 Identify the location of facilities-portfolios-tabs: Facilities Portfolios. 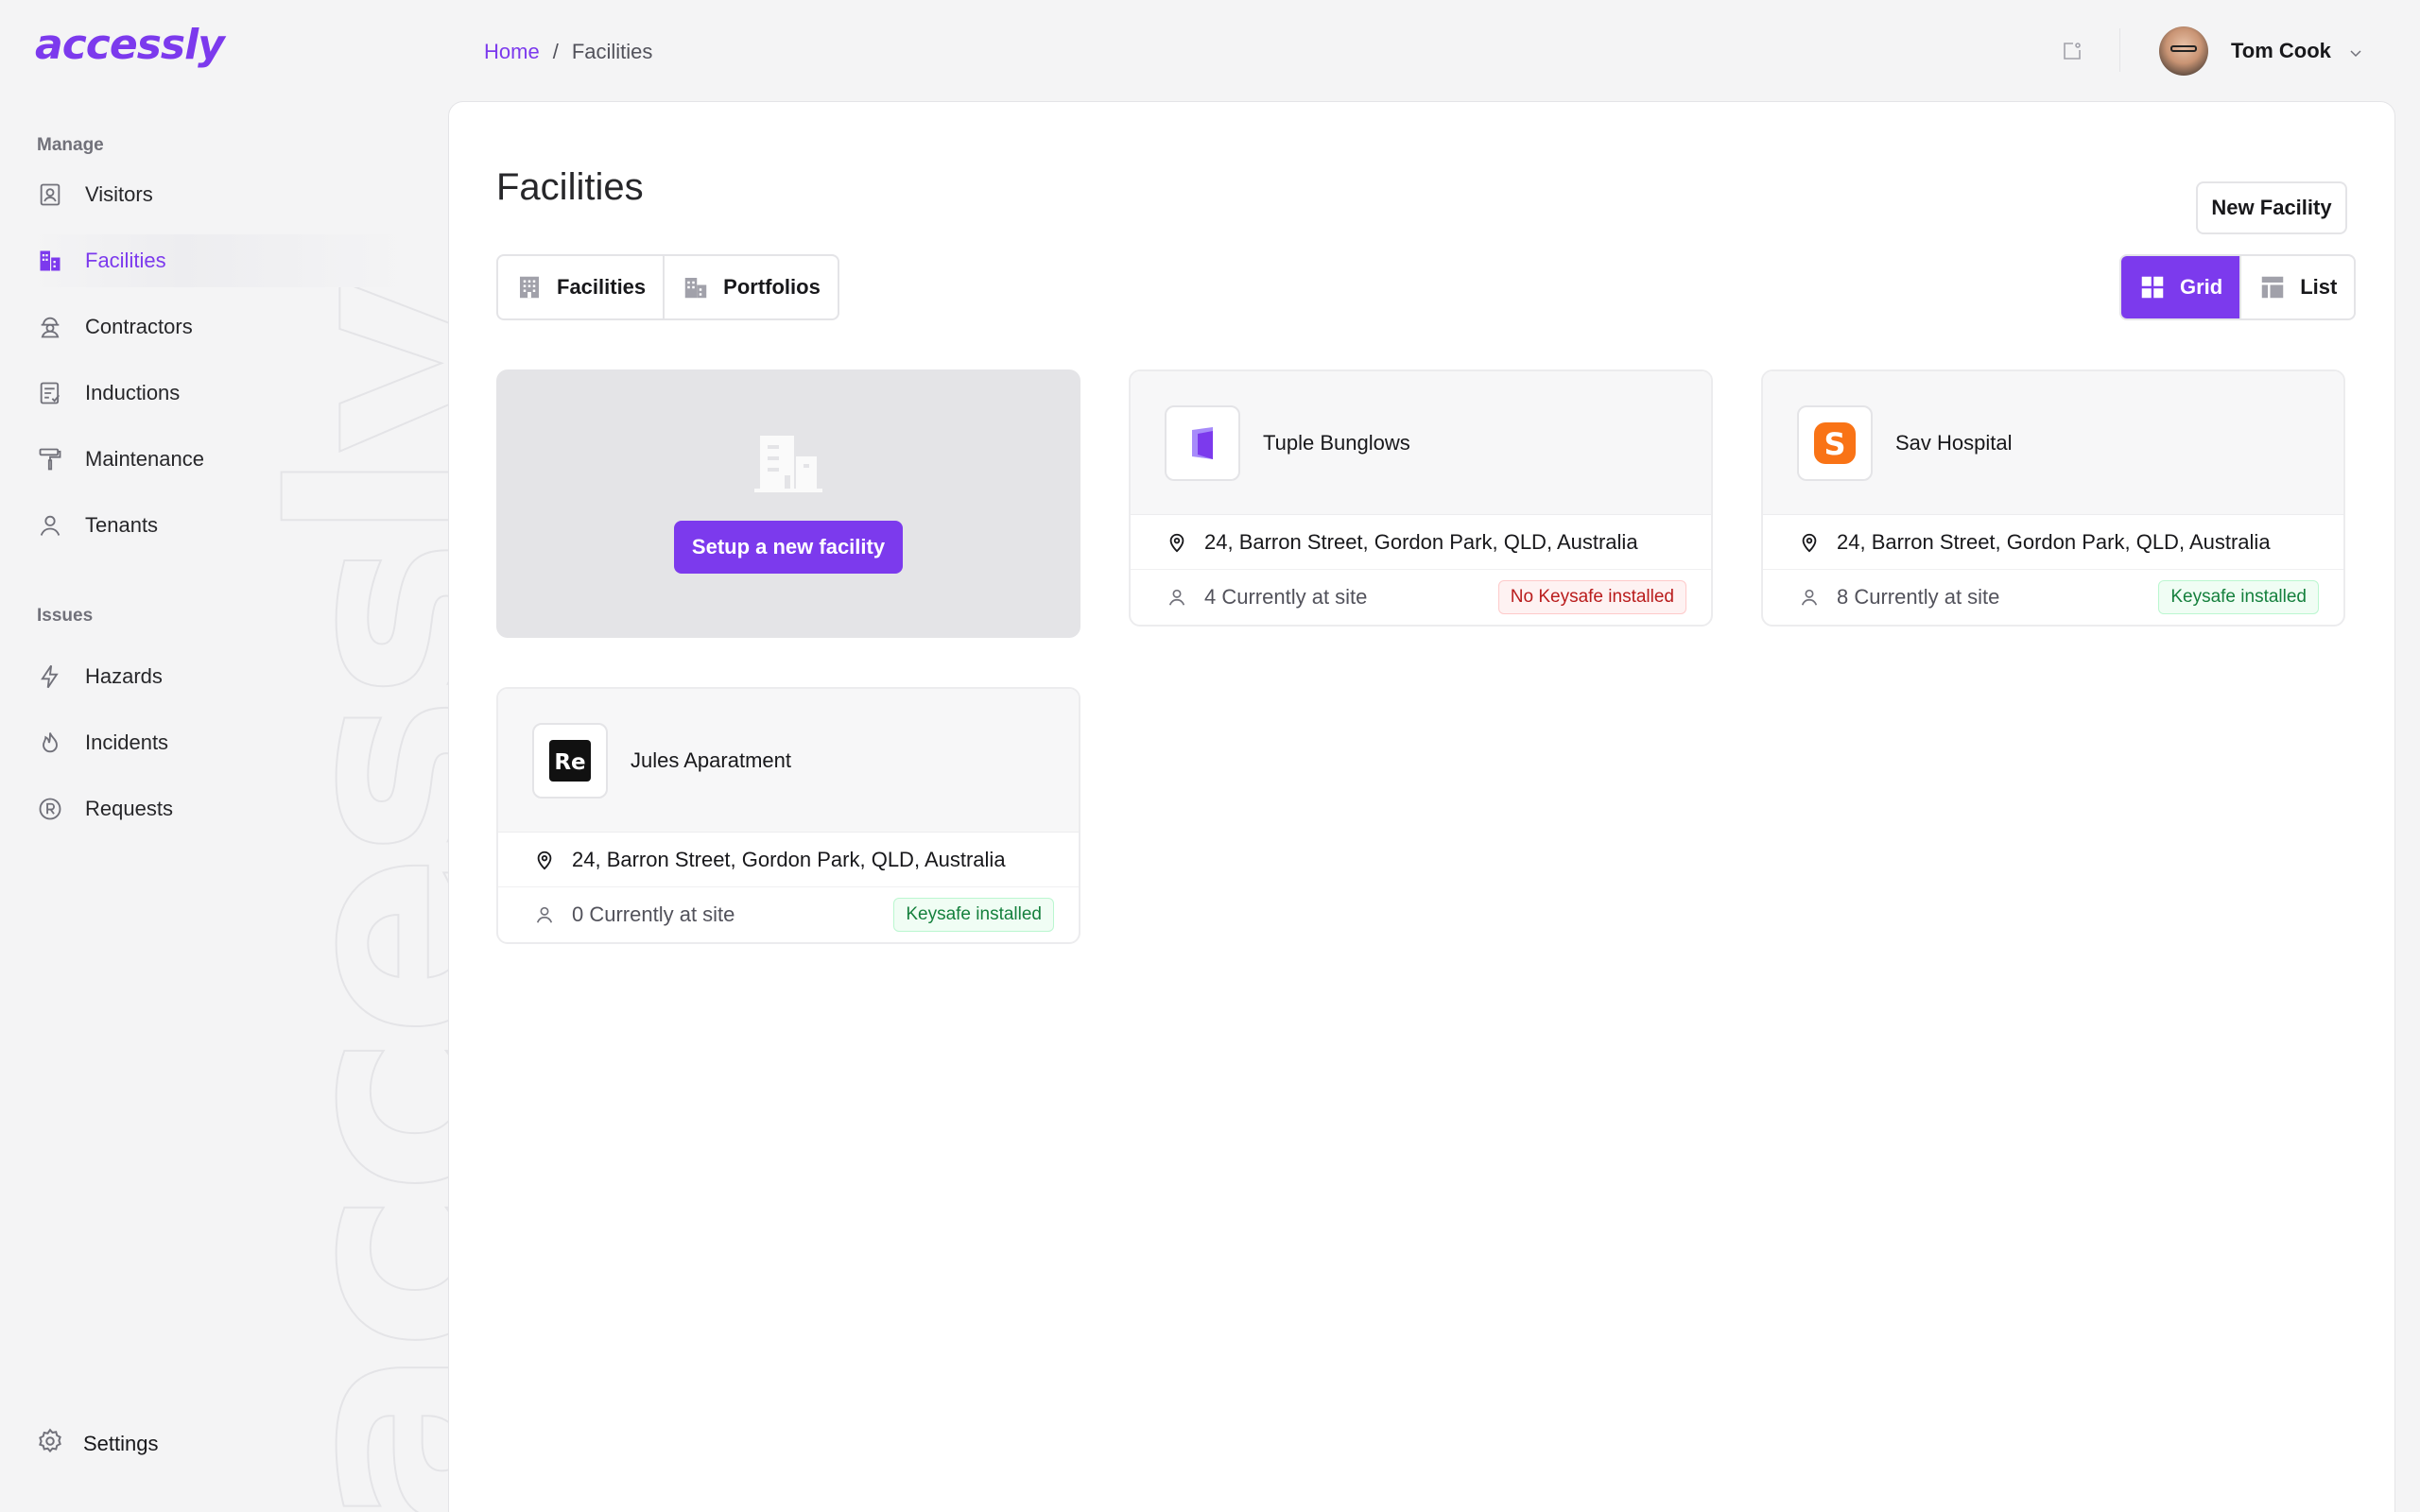
(667, 287).